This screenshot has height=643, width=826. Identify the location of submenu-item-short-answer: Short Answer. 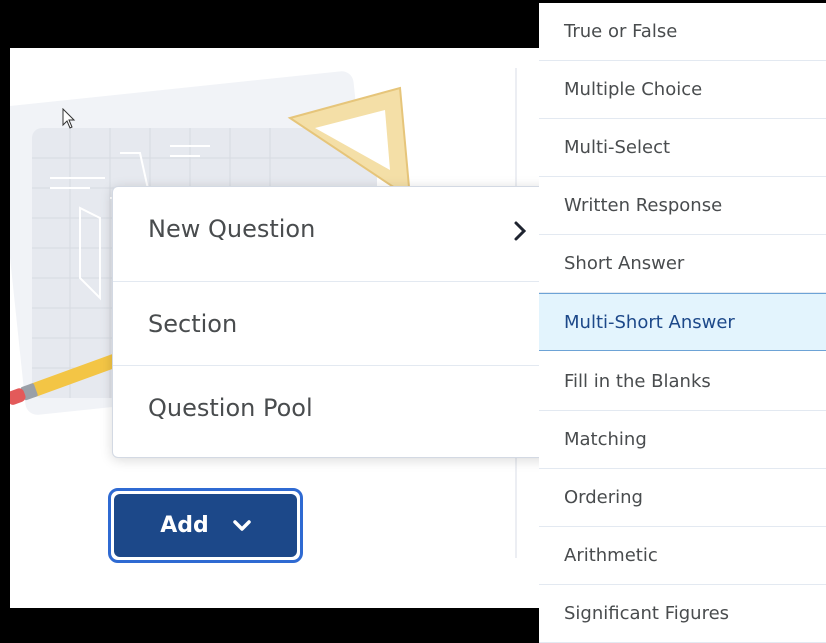
(682, 264).